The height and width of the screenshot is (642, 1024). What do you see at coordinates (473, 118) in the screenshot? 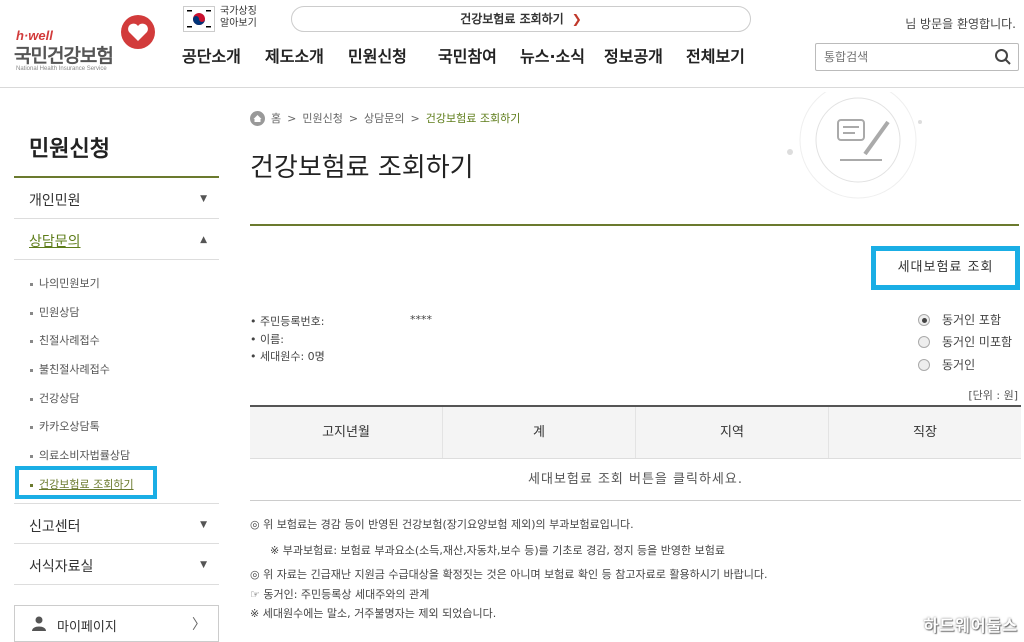
I see `breadcrumb-current: 건강보험료 조회하기` at bounding box center [473, 118].